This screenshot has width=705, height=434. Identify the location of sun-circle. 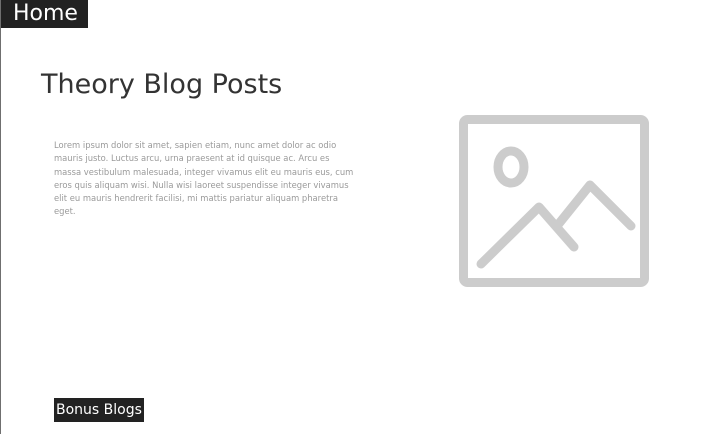
(511, 167).